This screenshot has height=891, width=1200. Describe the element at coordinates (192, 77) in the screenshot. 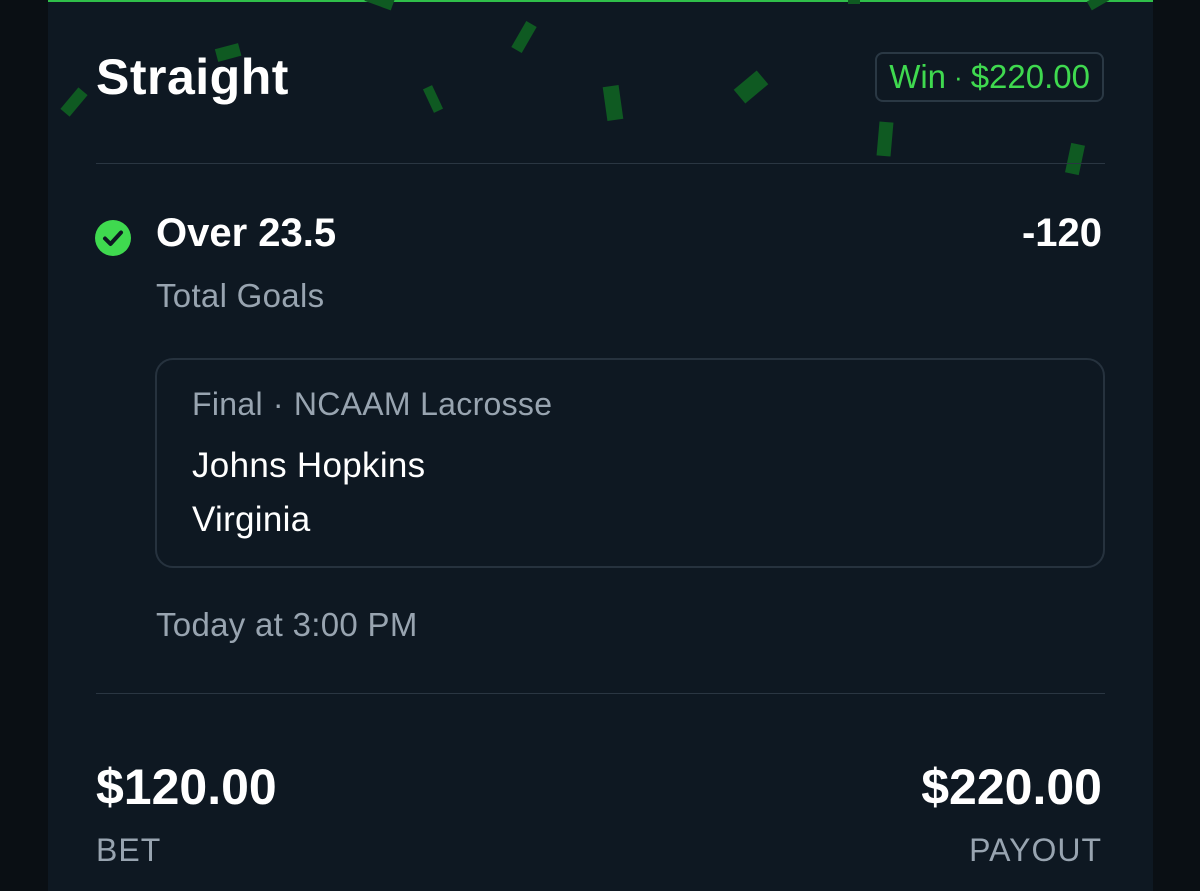

I see `bet-type-title: Straight` at that location.